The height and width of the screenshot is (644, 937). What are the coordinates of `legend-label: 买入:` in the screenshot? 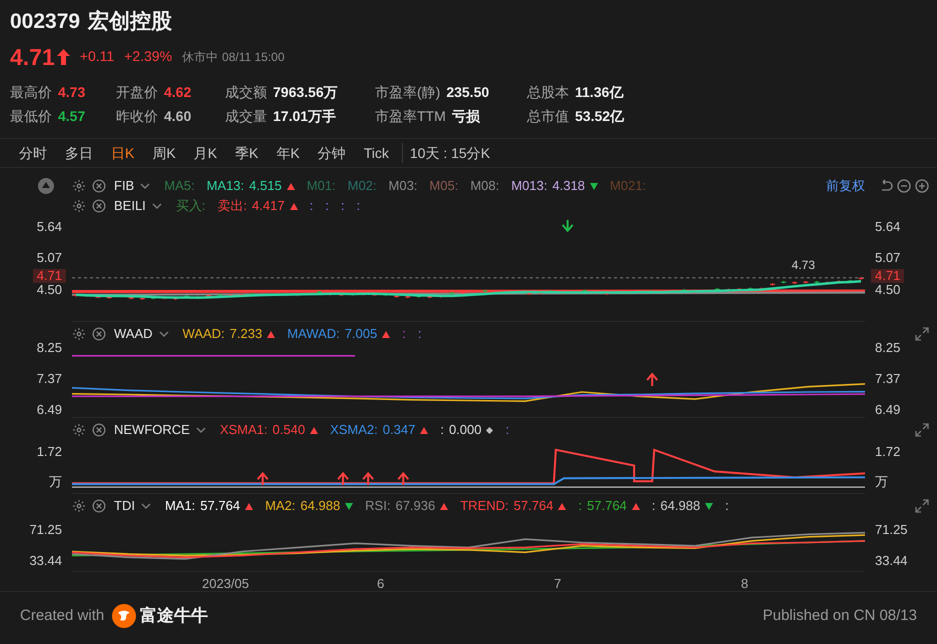 It's located at (191, 206).